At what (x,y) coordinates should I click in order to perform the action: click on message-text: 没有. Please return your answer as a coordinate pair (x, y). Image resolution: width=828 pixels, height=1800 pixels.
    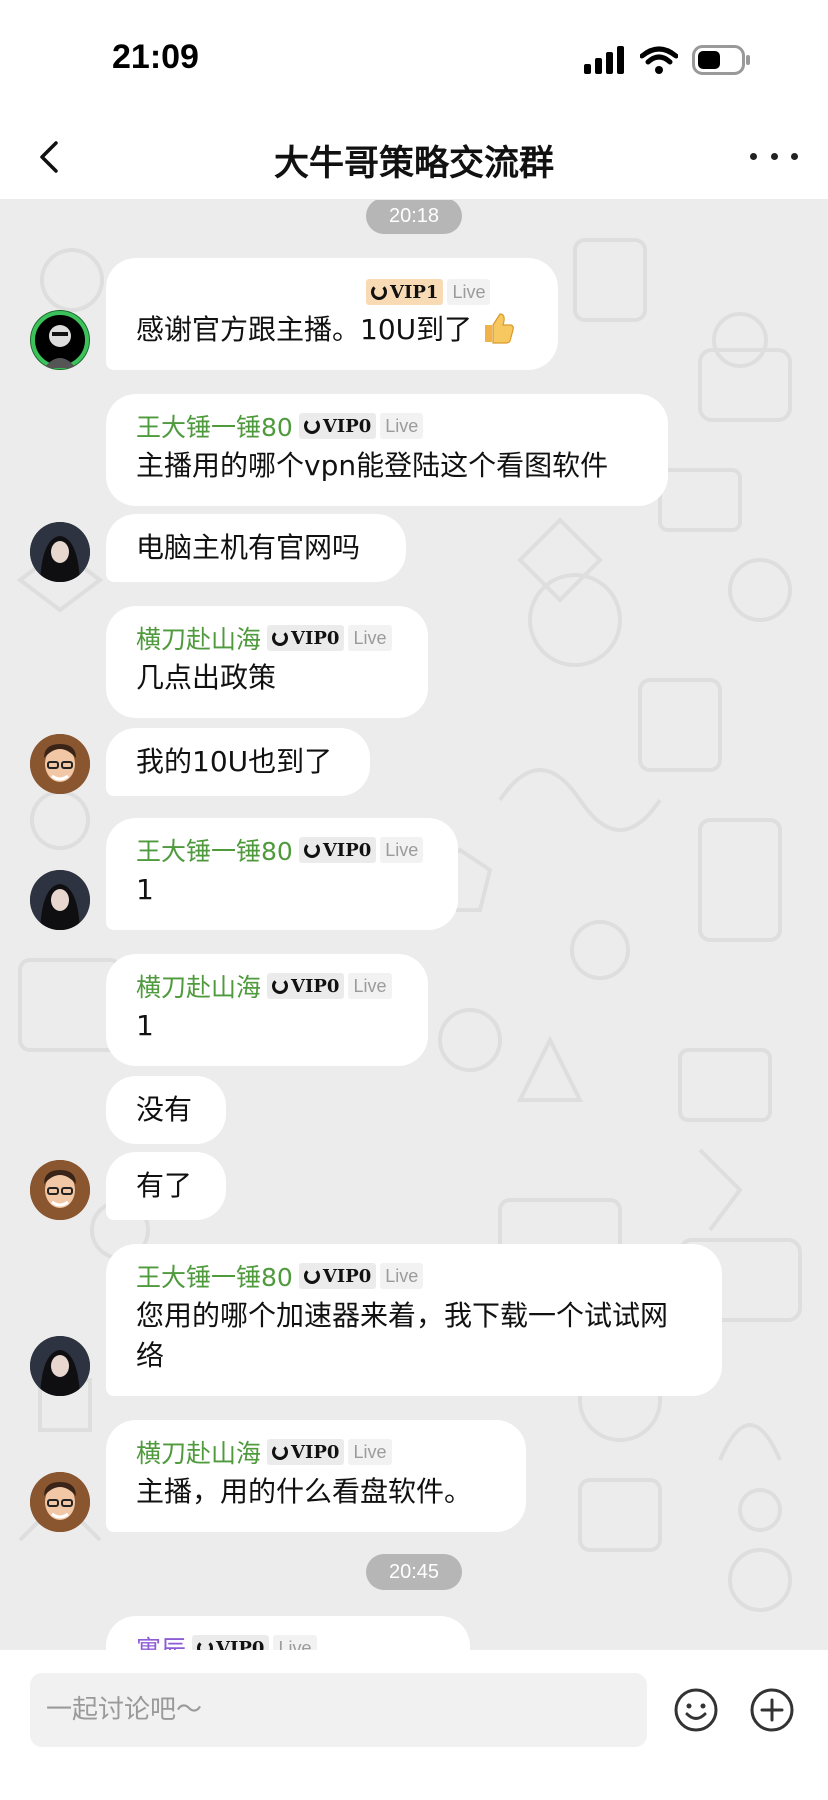
    Looking at the image, I should click on (164, 1109).